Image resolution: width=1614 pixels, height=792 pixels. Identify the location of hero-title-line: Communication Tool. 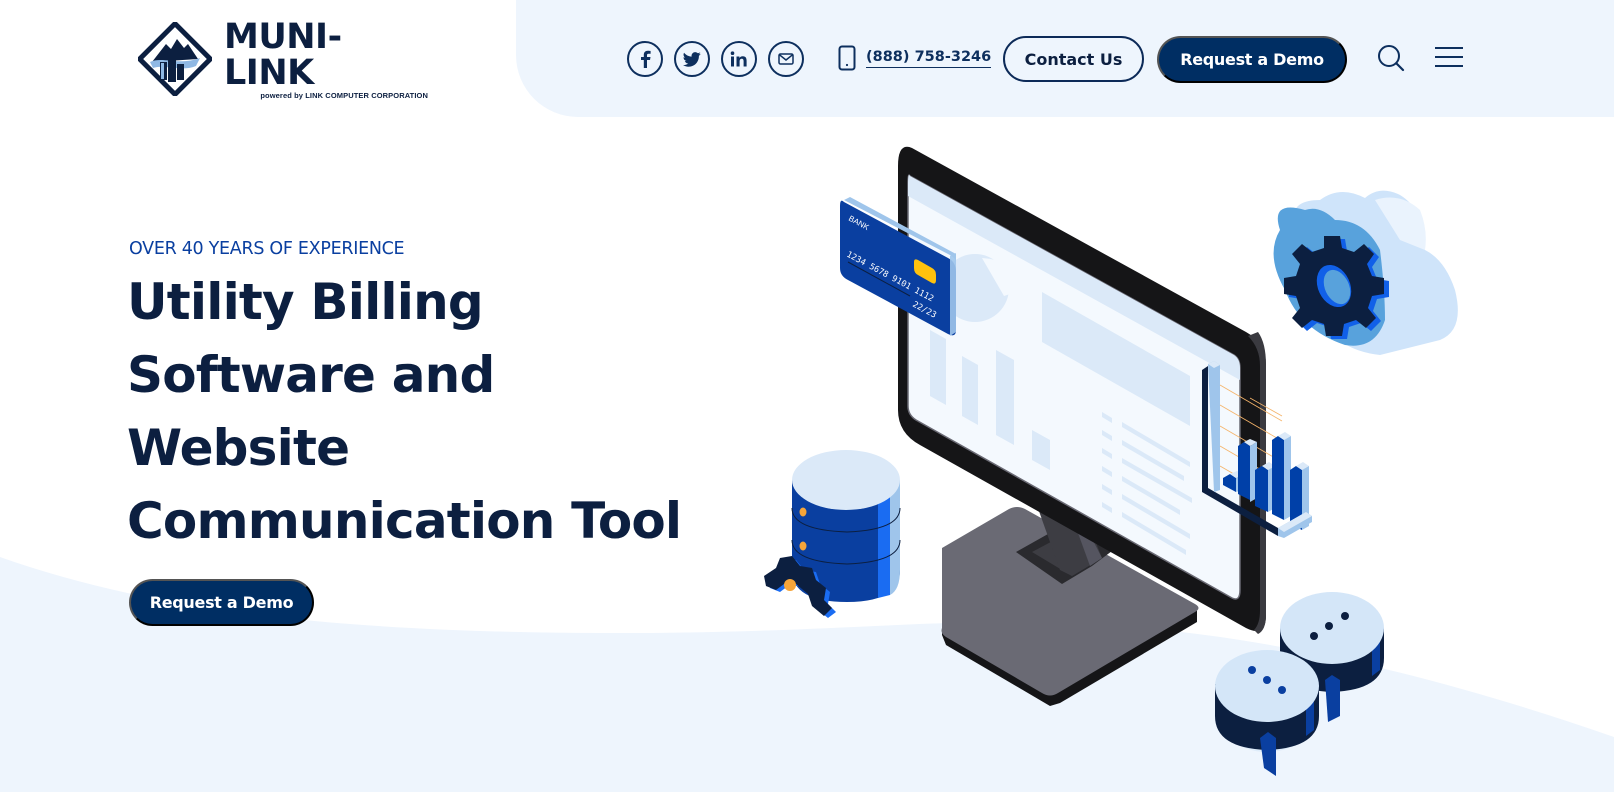
(404, 521).